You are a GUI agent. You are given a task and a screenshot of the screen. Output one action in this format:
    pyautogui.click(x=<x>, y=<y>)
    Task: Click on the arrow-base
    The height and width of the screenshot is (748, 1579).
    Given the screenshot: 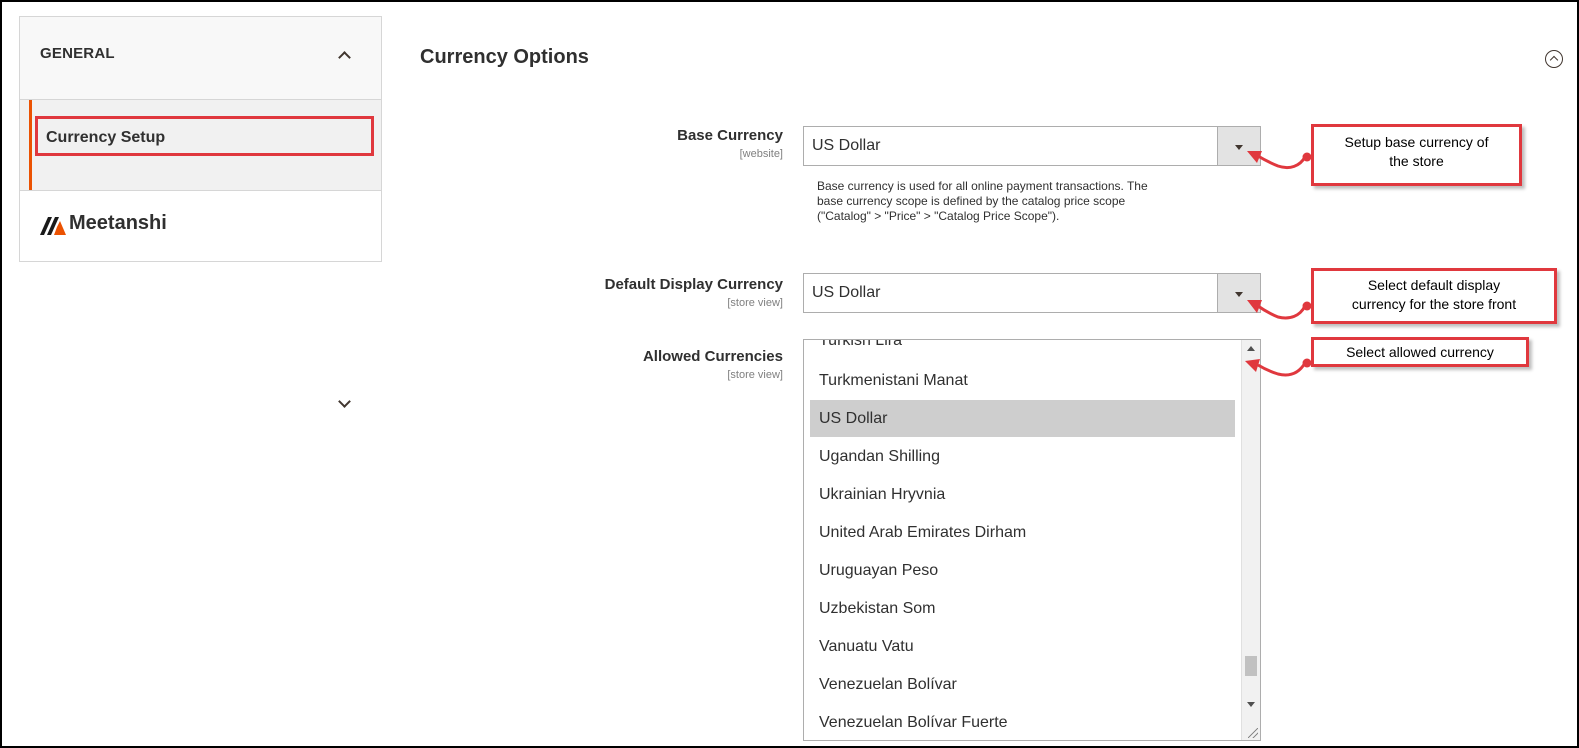 What is the action you would take?
    pyautogui.click(x=1282, y=162)
    